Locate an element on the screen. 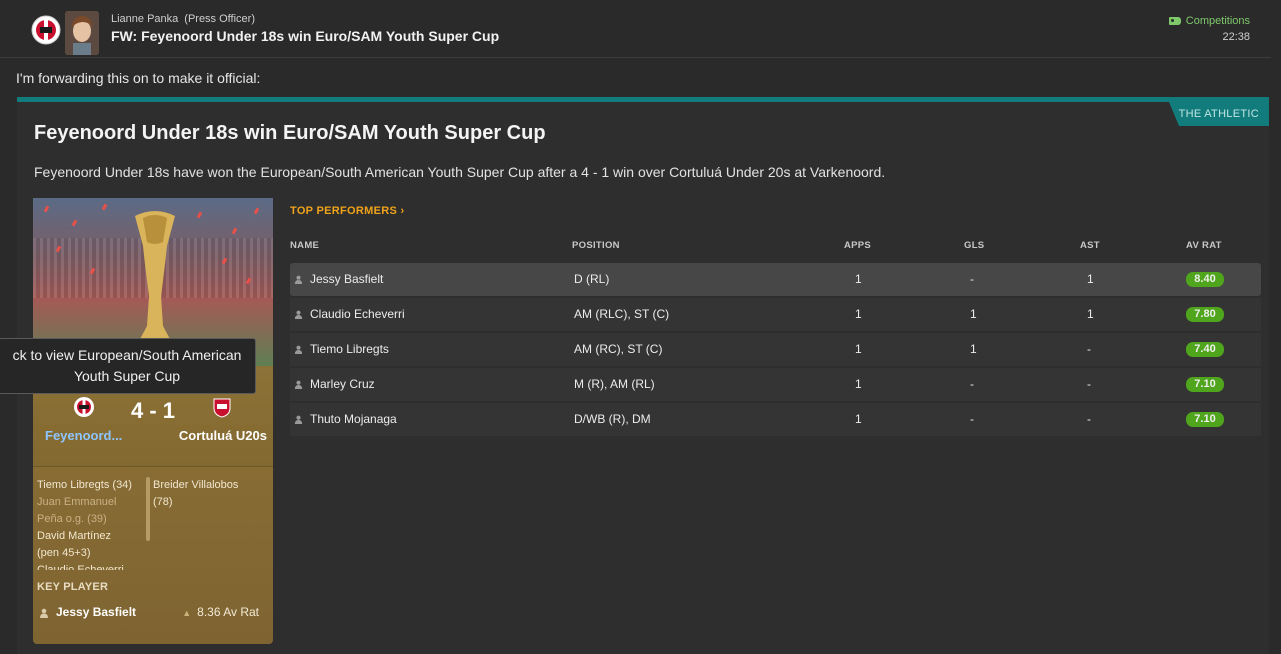  col-gls: GLS is located at coordinates (974, 245).